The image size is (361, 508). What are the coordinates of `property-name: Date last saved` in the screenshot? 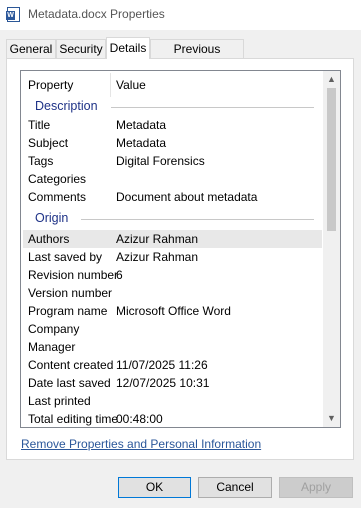 It's located at (69, 383).